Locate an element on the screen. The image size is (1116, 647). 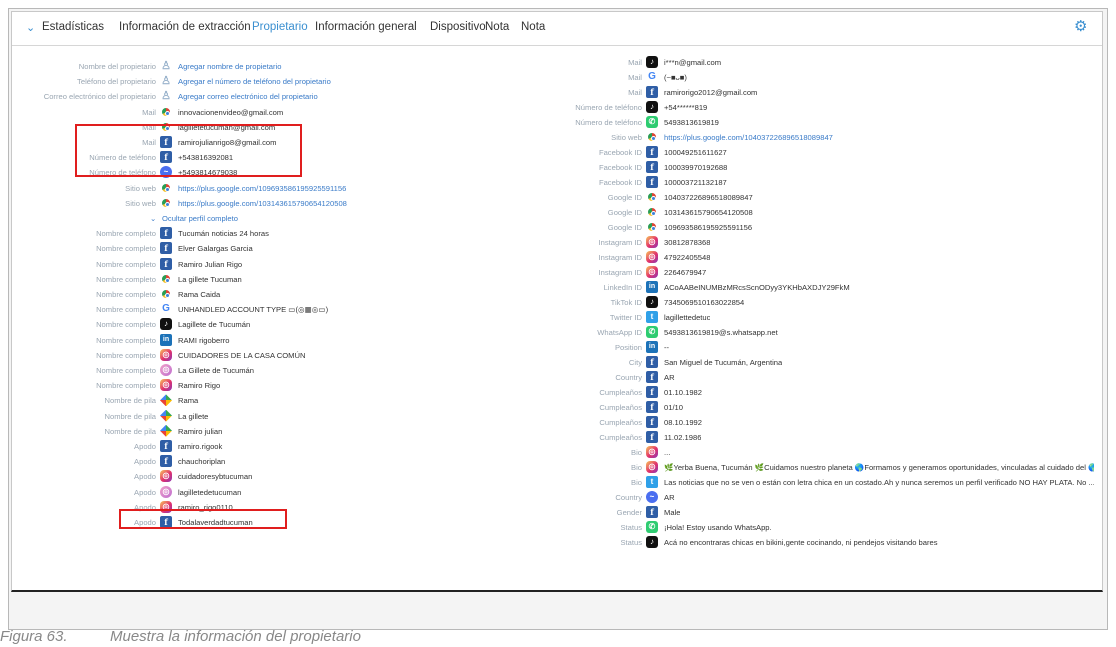
field-label: Status is located at coordinates (631, 527).